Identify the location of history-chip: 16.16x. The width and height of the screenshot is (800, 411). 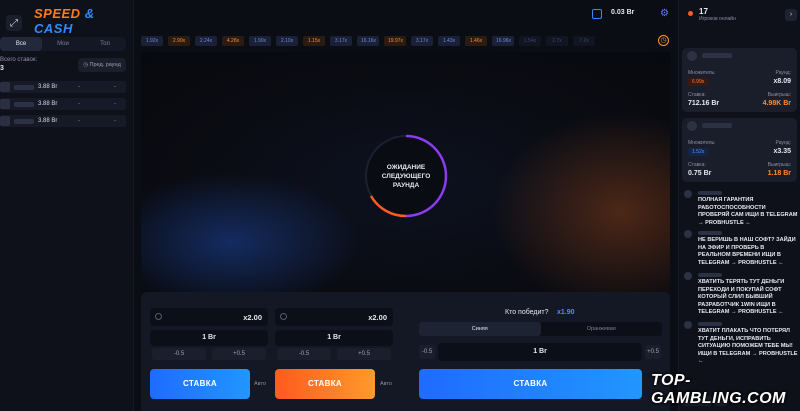
(368, 41).